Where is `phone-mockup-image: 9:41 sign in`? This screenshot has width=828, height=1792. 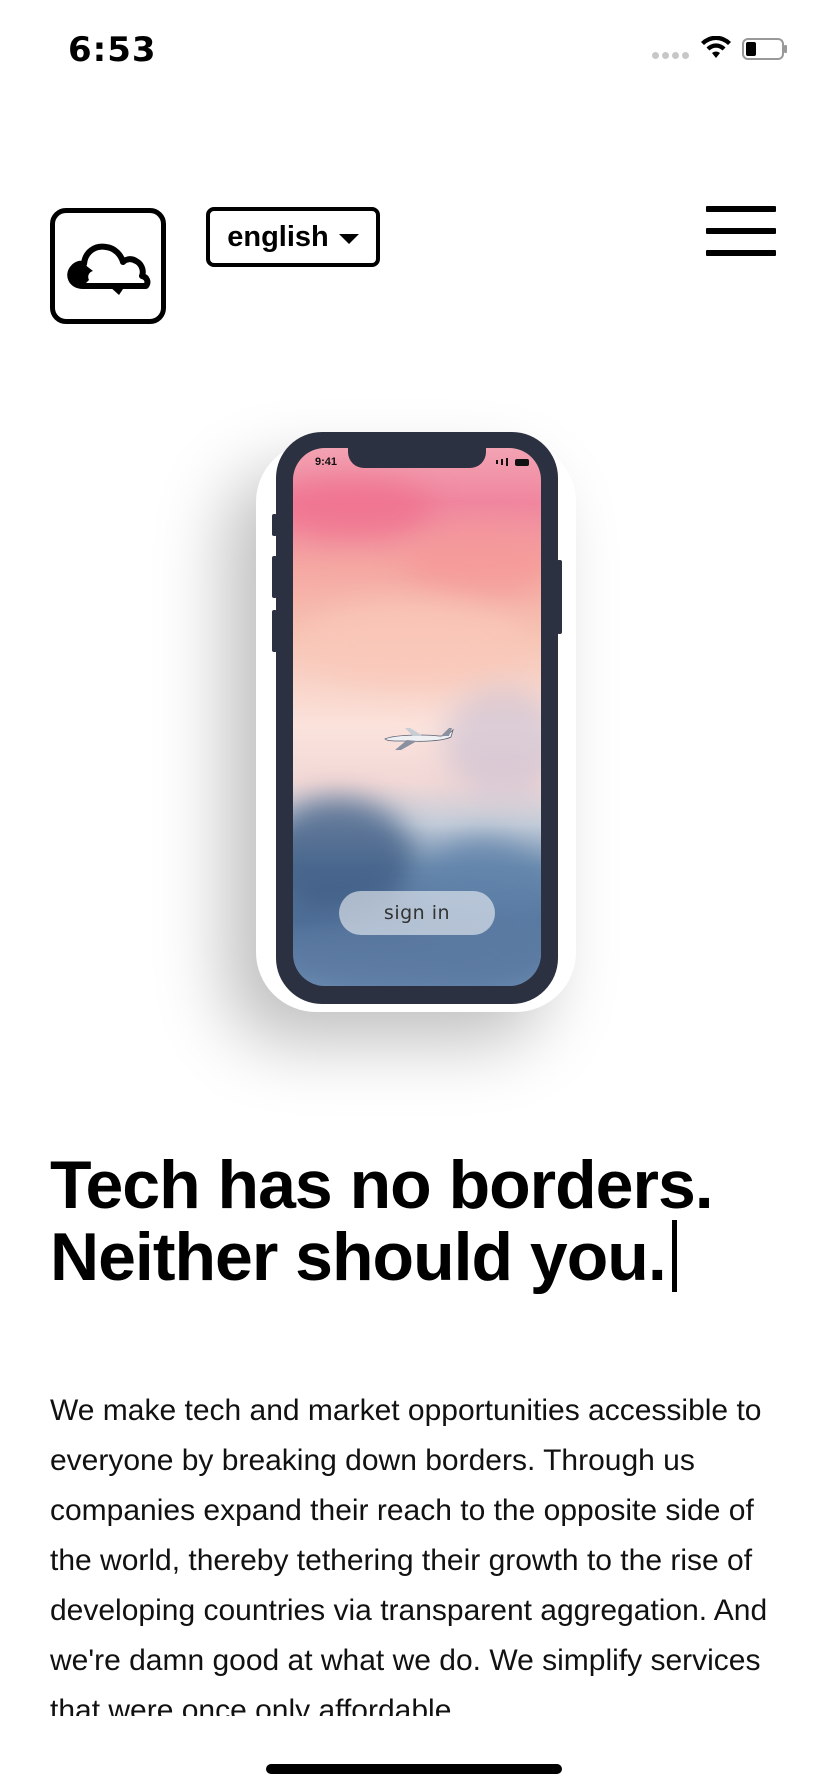
phone-mockup-image: 9:41 sign in is located at coordinates (417, 718).